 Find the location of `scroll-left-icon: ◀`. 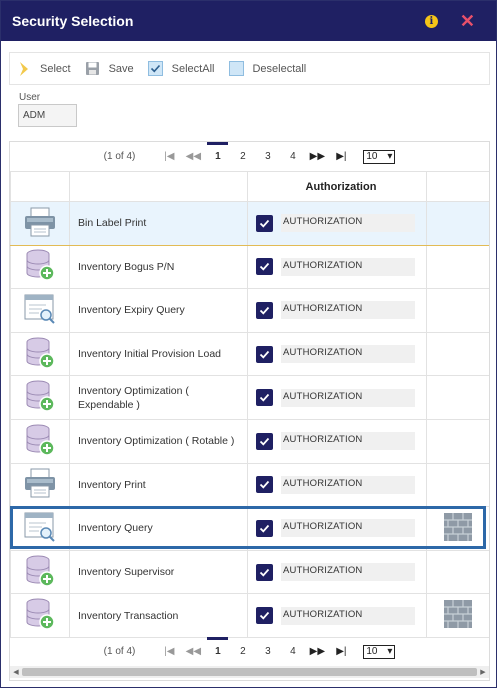

scroll-left-icon: ◀ is located at coordinates (16, 672).